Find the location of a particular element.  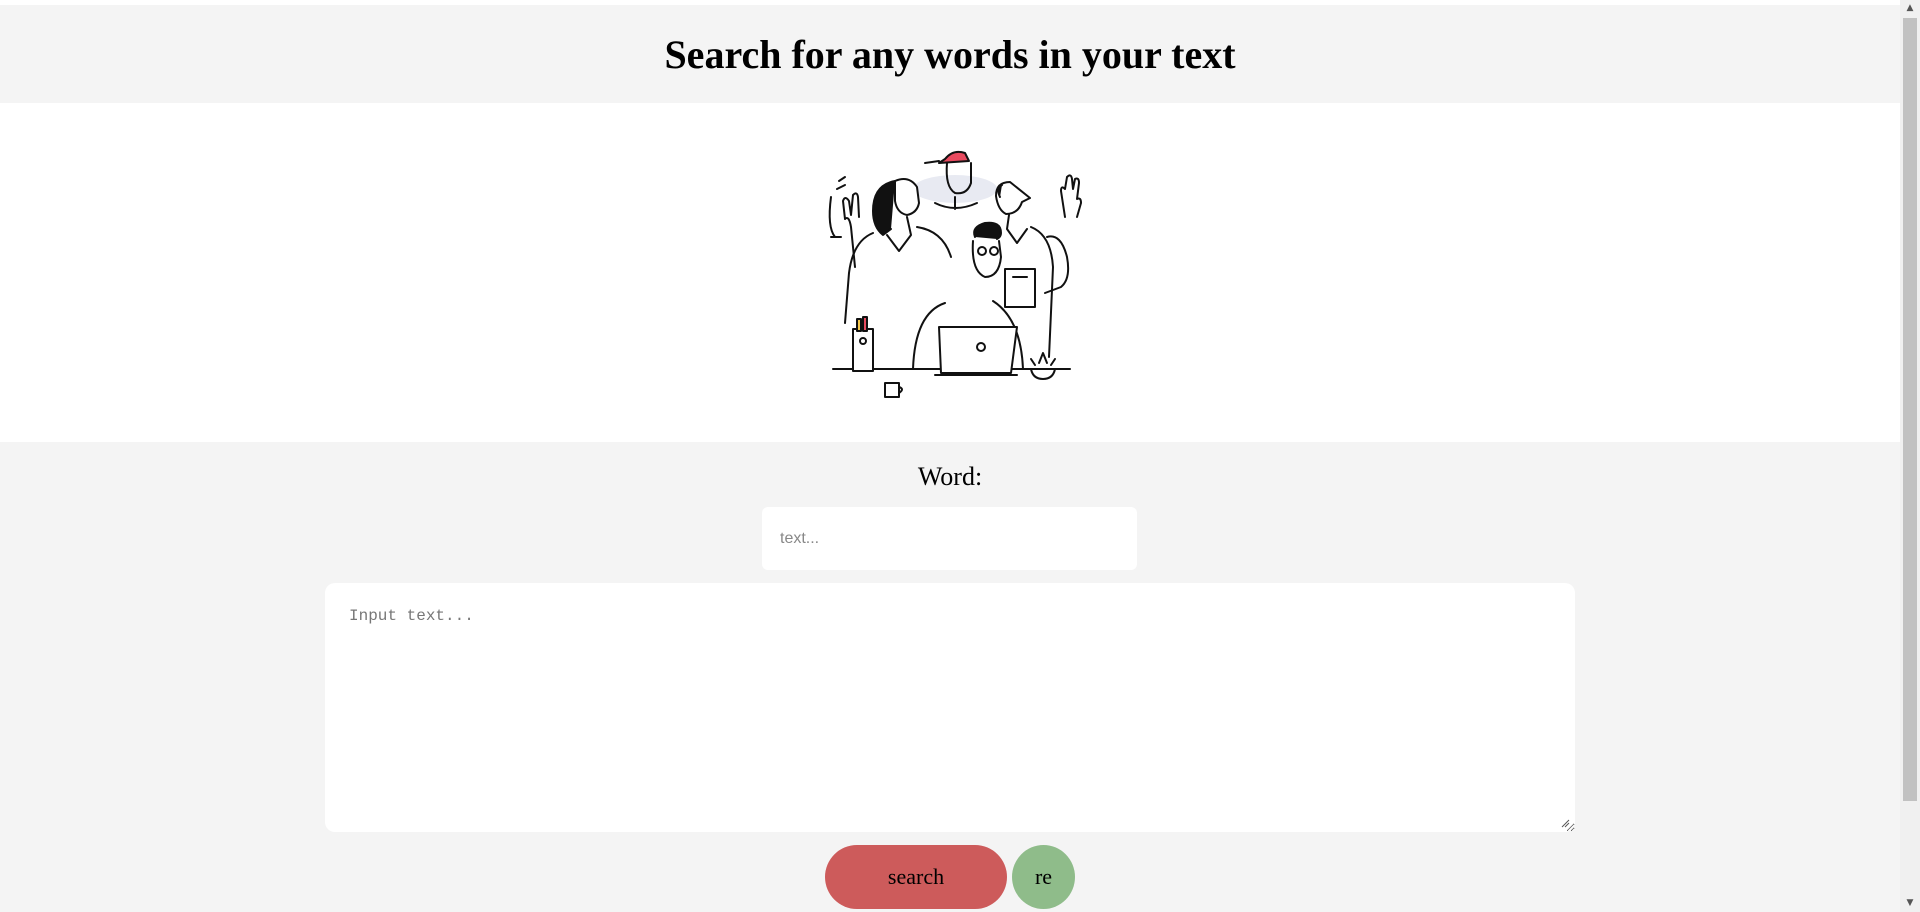

scrollbar-thumb is located at coordinates (1910, 409).